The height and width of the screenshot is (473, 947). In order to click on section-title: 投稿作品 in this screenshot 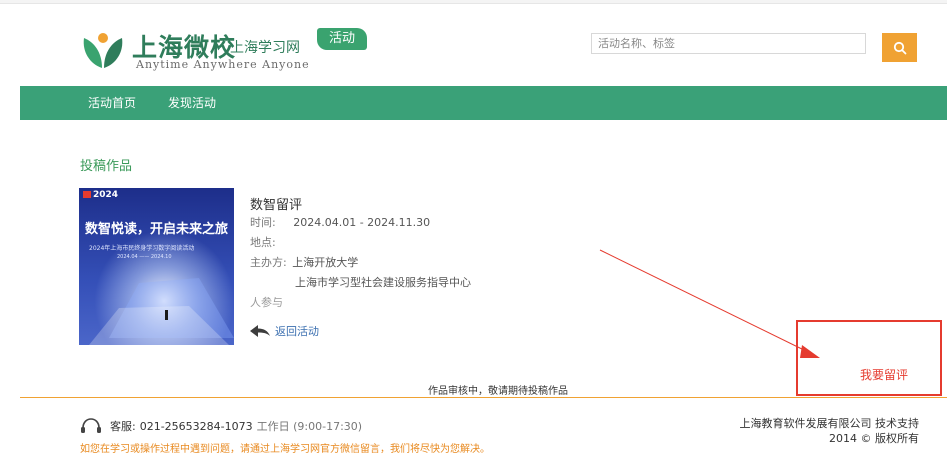, I will do `click(106, 166)`.